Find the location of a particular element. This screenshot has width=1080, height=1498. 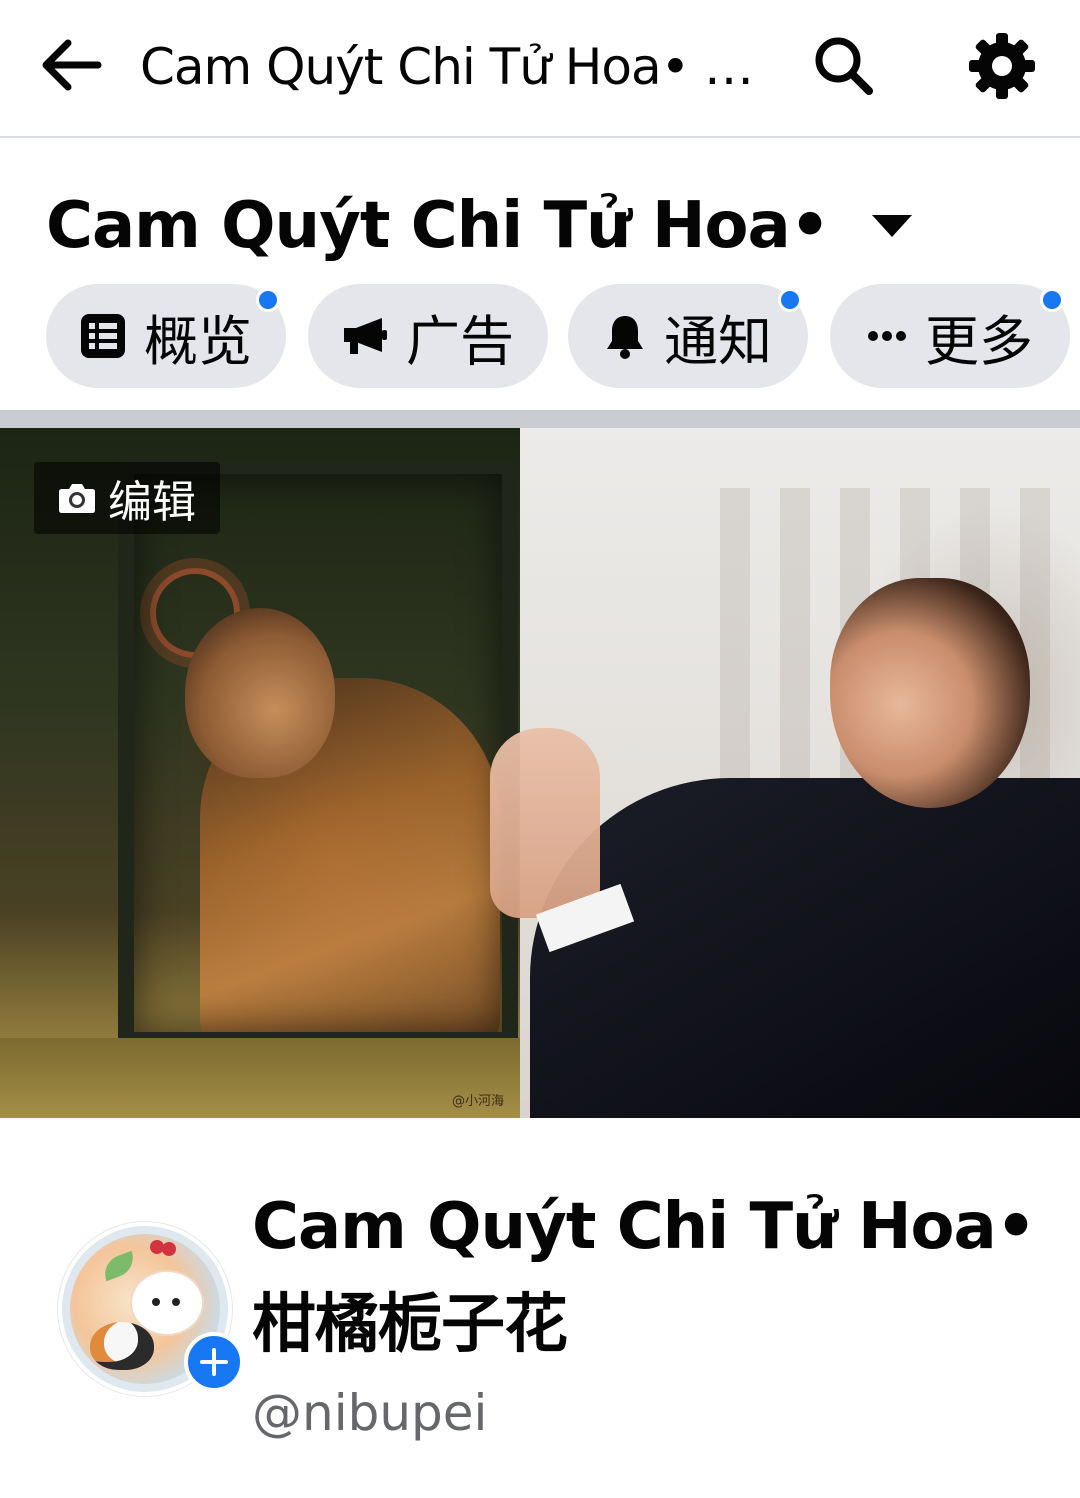

cat-illustration is located at coordinates (122, 1346).